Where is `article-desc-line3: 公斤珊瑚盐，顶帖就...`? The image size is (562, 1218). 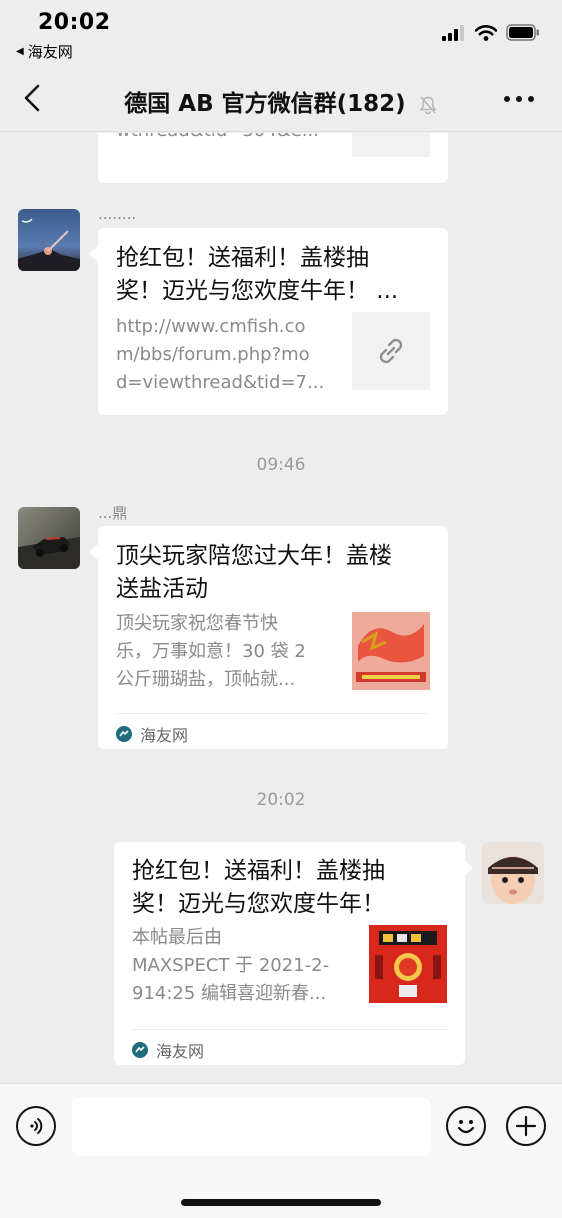 article-desc-line3: 公斤珊瑚盐，顶帖就... is located at coordinates (206, 679).